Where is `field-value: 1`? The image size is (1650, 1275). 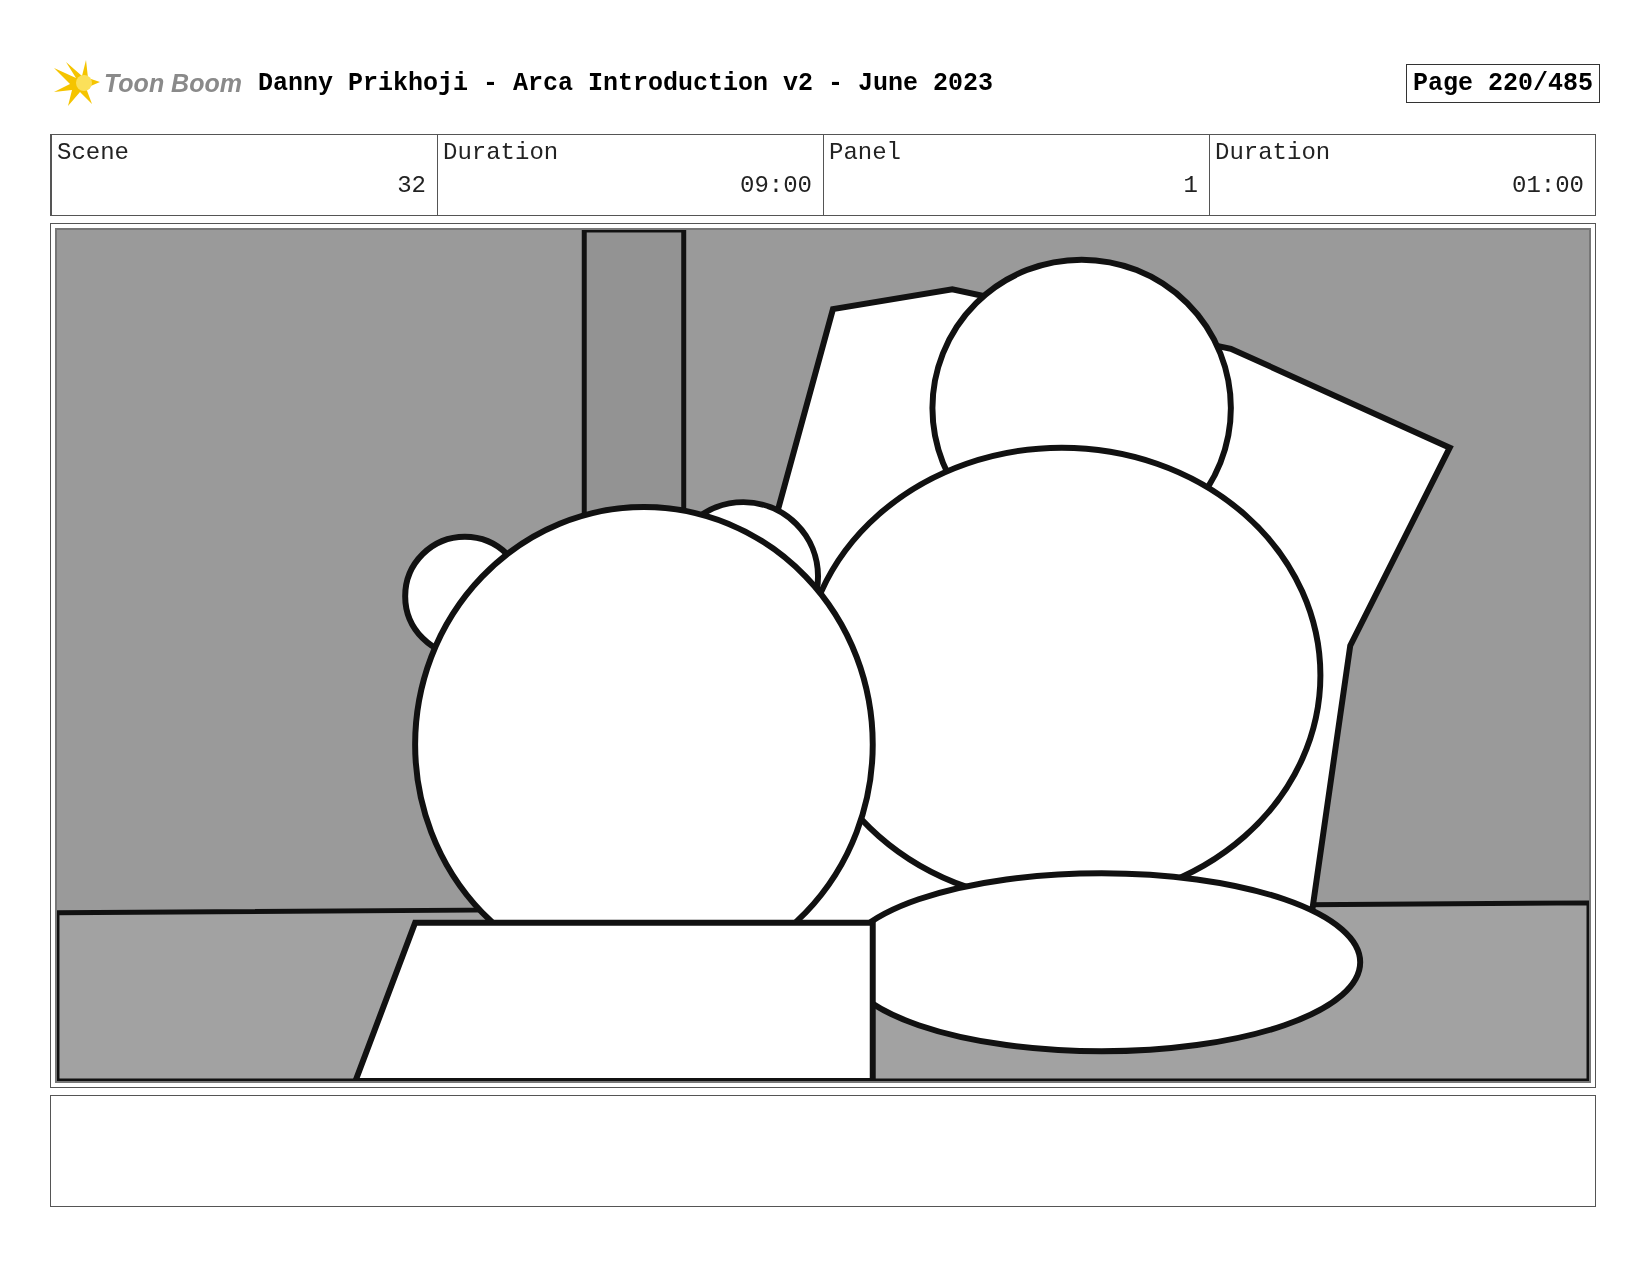
field-value: 1 is located at coordinates (1190, 185).